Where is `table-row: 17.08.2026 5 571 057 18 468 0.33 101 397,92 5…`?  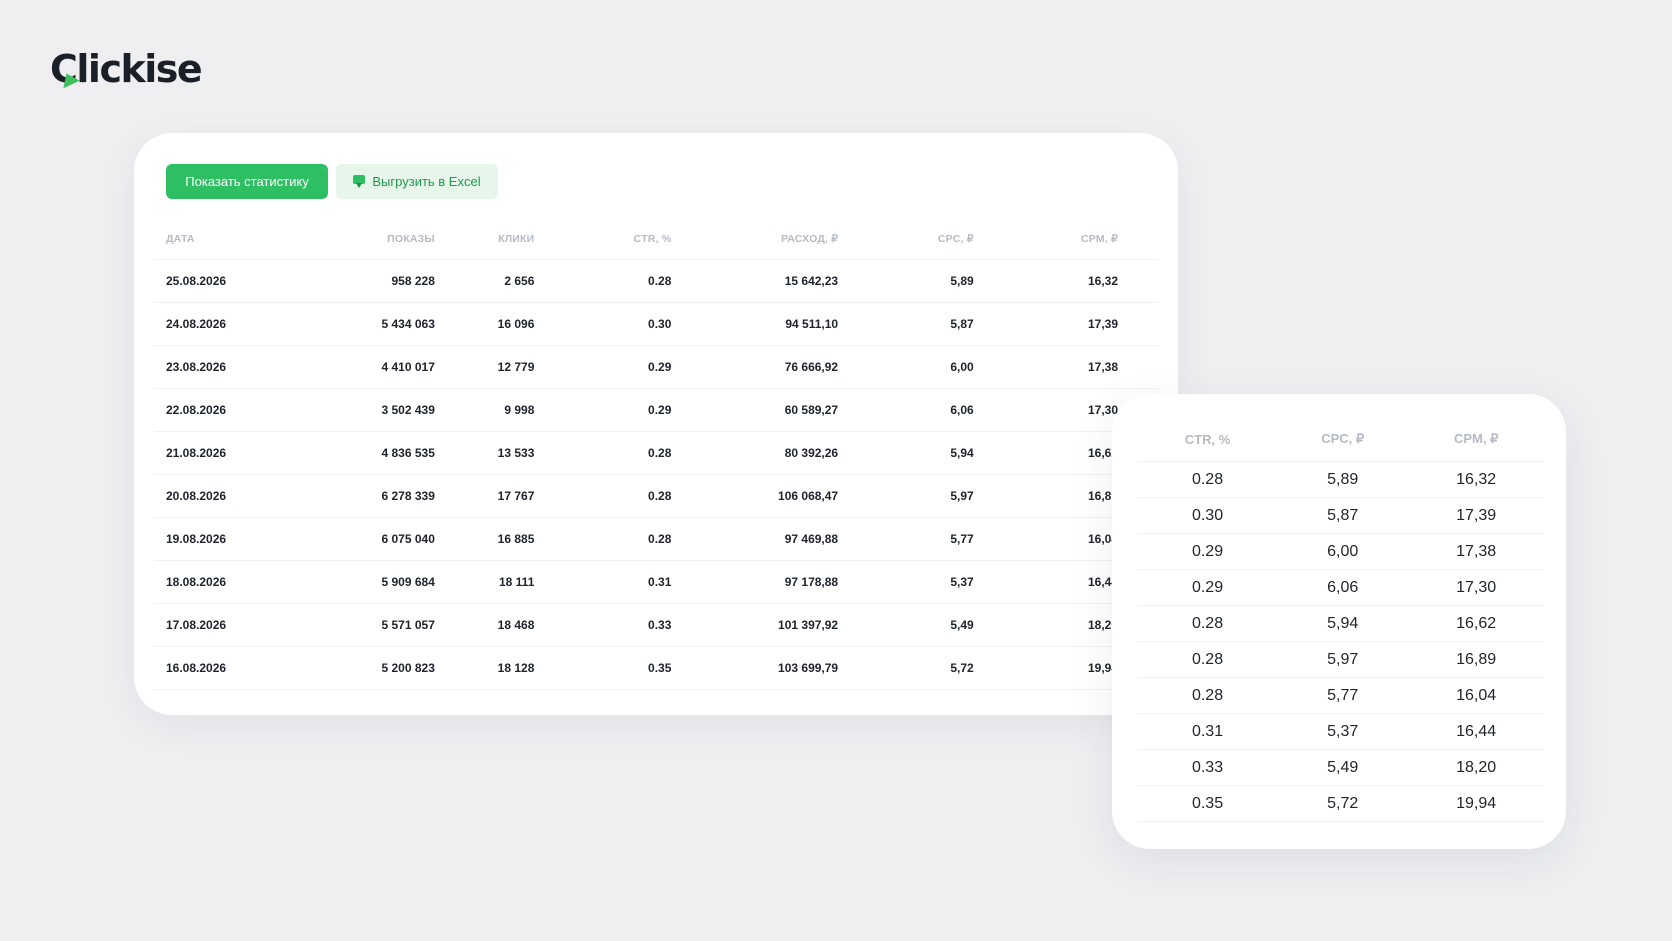
table-row: 17.08.2026 5 571 057 18 468 0.33 101 397,92 5… is located at coordinates (656, 625).